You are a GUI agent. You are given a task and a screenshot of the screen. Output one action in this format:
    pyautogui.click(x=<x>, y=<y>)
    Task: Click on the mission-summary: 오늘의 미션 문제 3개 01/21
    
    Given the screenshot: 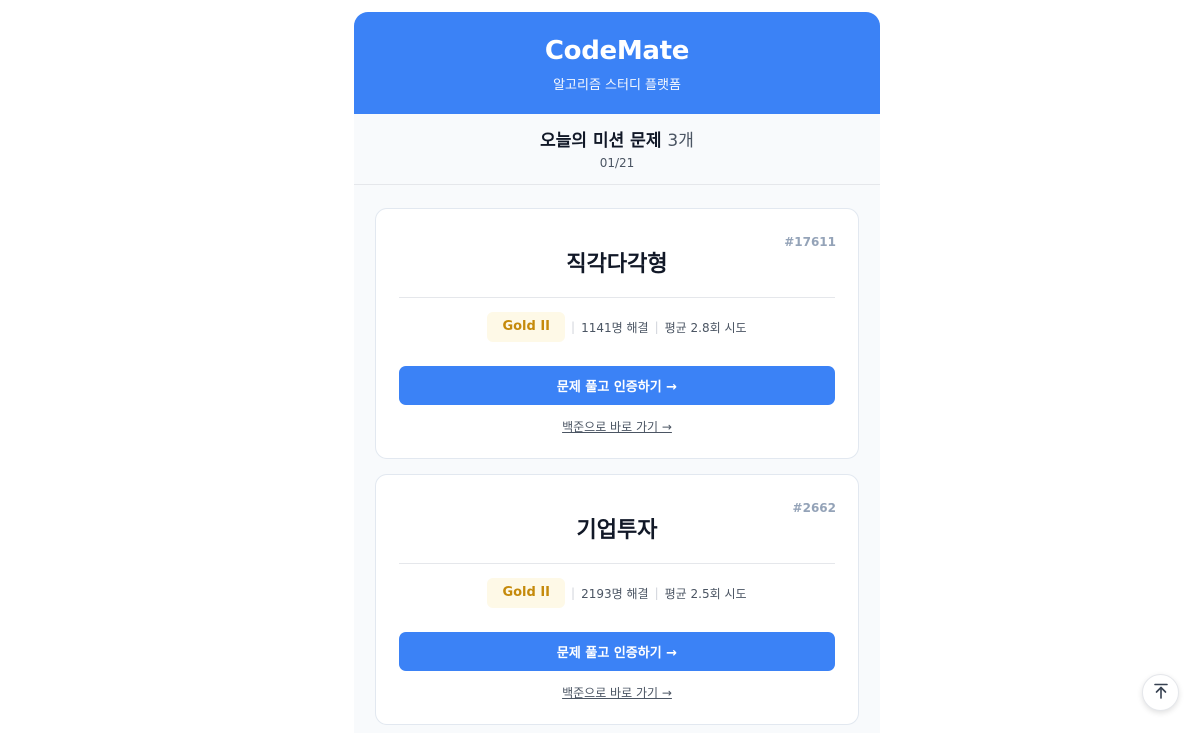 What is the action you would take?
    pyautogui.click(x=617, y=149)
    